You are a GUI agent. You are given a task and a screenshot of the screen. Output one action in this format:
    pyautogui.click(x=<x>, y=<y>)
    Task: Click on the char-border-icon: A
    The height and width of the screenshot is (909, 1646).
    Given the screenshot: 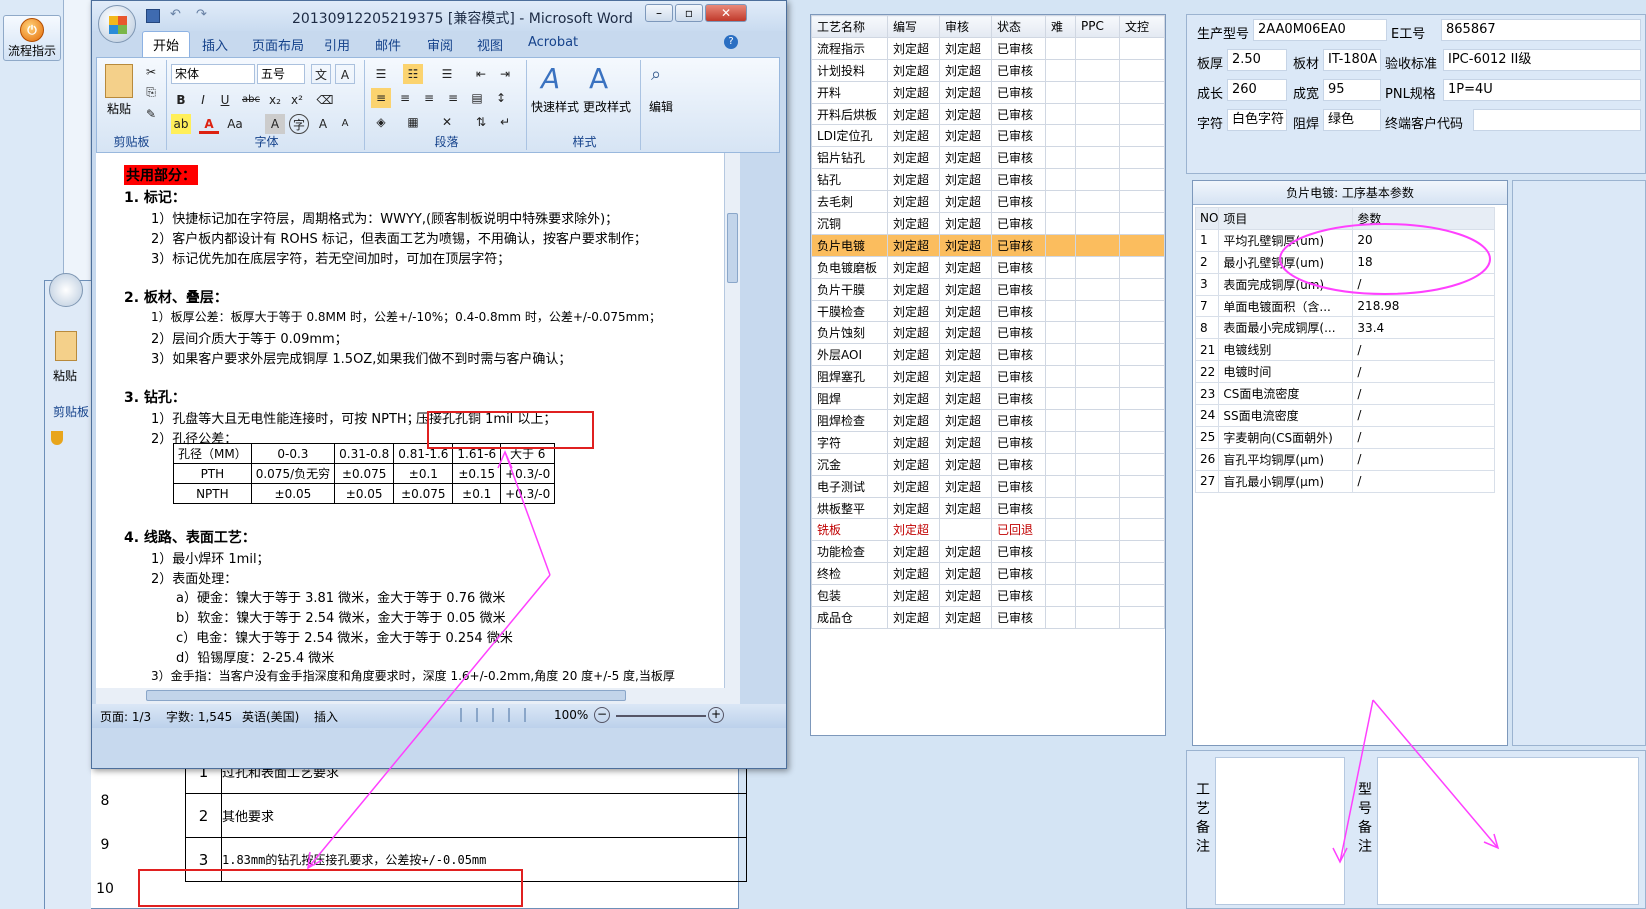 What is the action you would take?
    pyautogui.click(x=345, y=74)
    